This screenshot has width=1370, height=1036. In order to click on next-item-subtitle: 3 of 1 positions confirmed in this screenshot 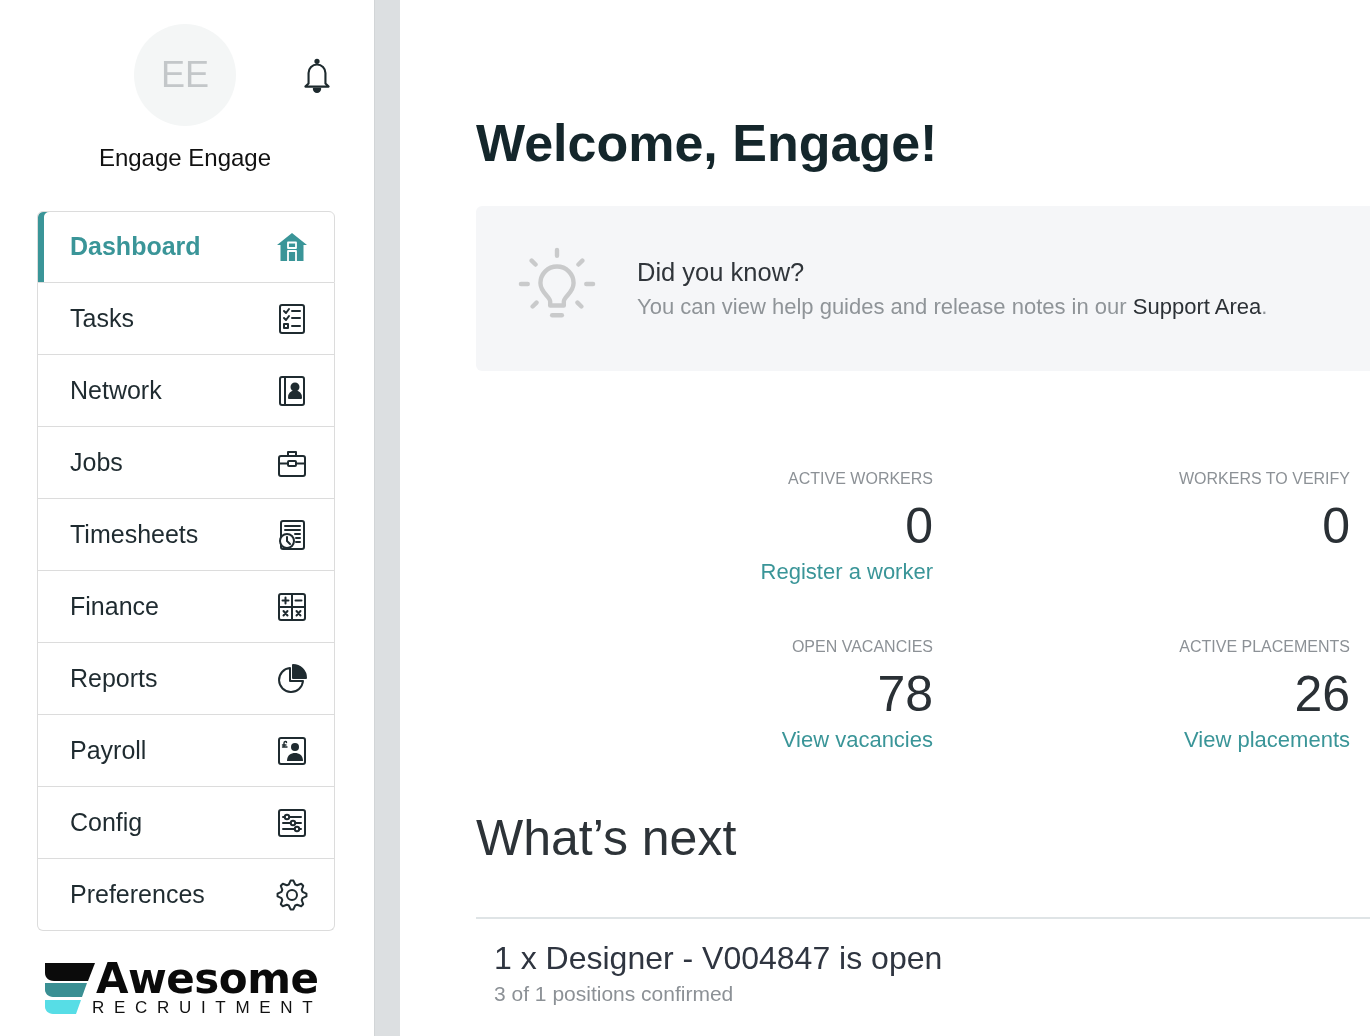, I will do `click(614, 994)`.